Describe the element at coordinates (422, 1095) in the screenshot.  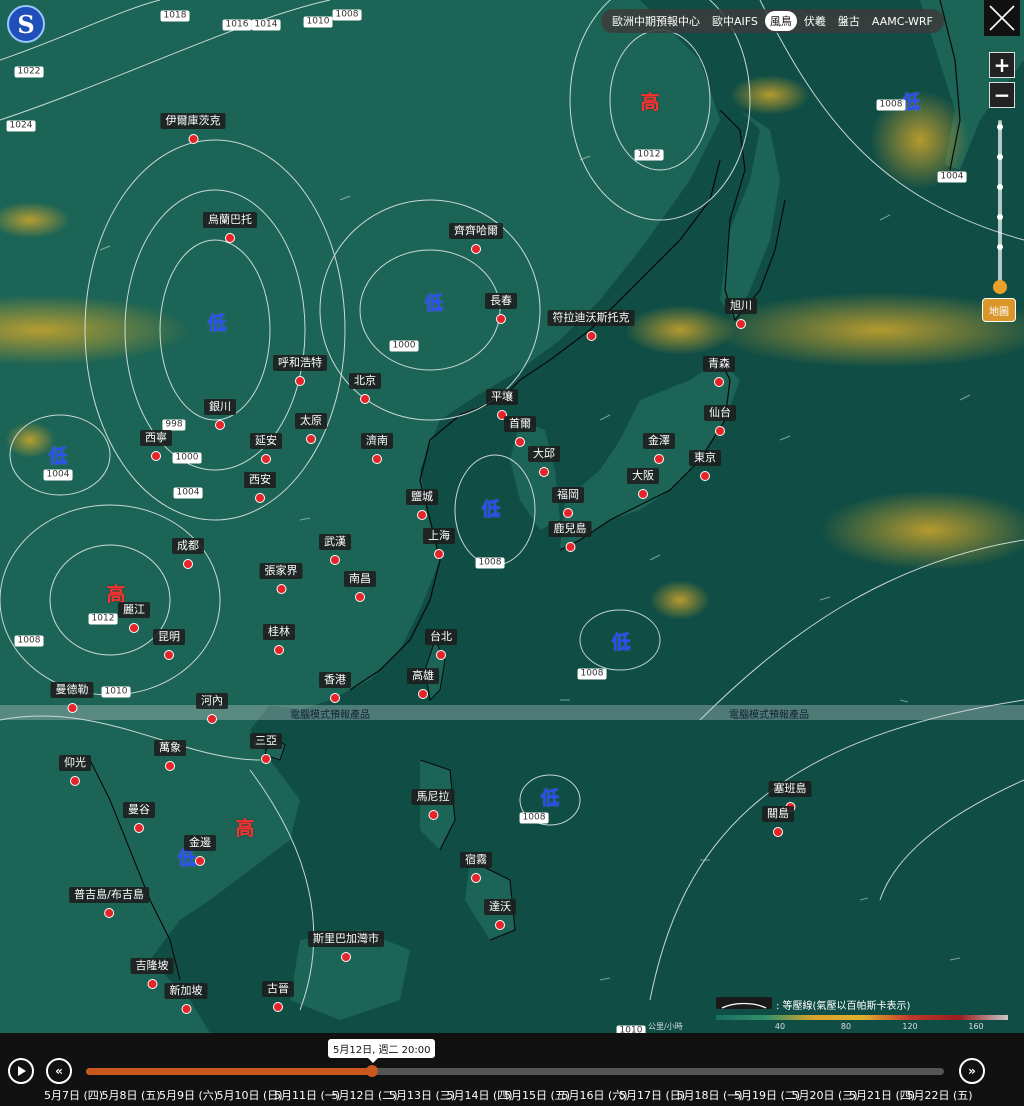
I see `timeline-day-label: 5月13日 (三)` at that location.